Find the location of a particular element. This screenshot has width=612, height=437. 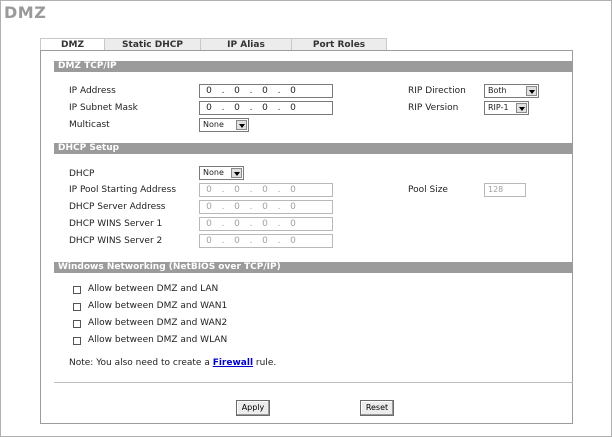

rip-version-select: RIP-1 is located at coordinates (506, 108).